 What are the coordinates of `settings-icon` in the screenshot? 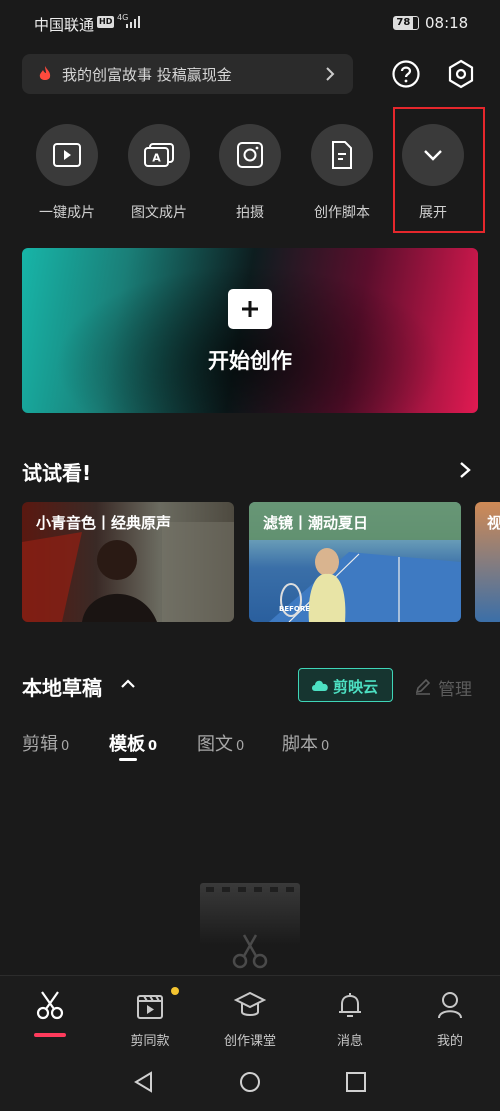 It's located at (461, 74).